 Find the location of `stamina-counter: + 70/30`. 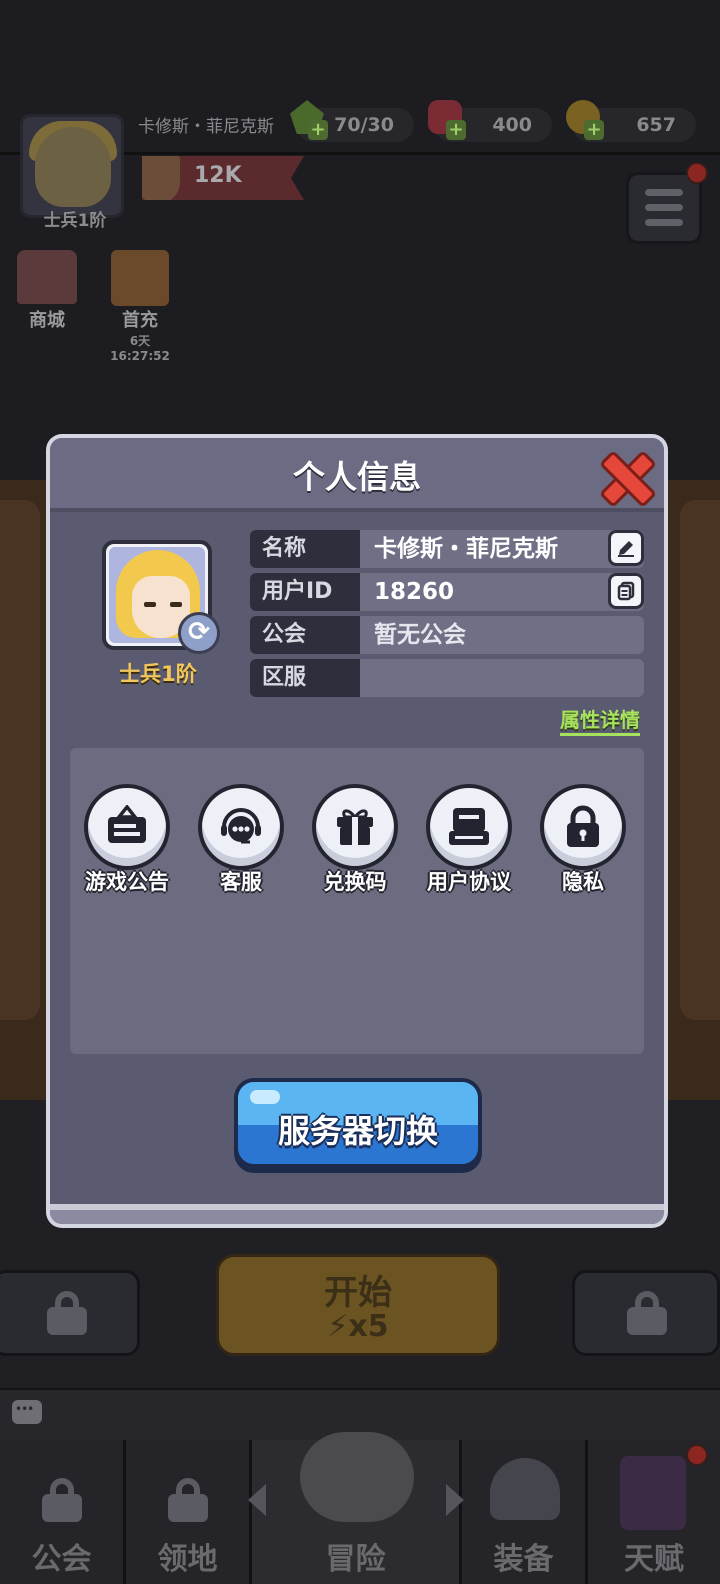

stamina-counter: + 70/30 is located at coordinates (352, 121).